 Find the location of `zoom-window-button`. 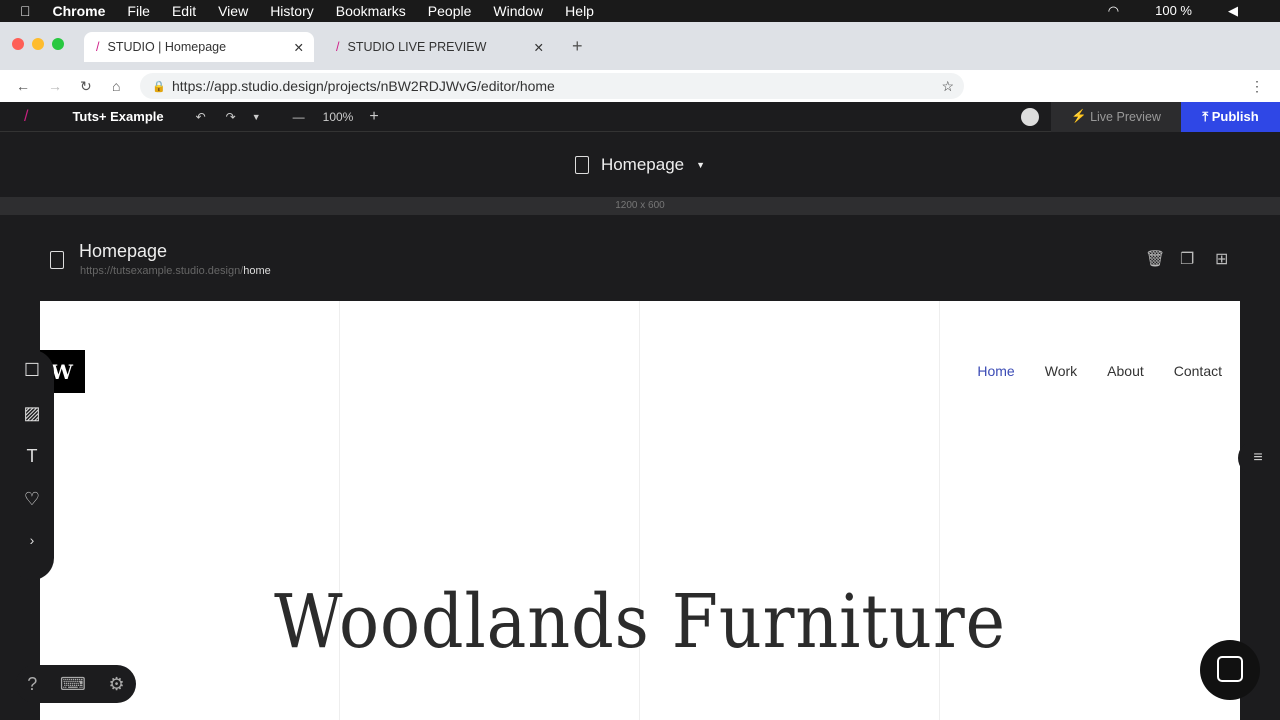

zoom-window-button is located at coordinates (58, 44).